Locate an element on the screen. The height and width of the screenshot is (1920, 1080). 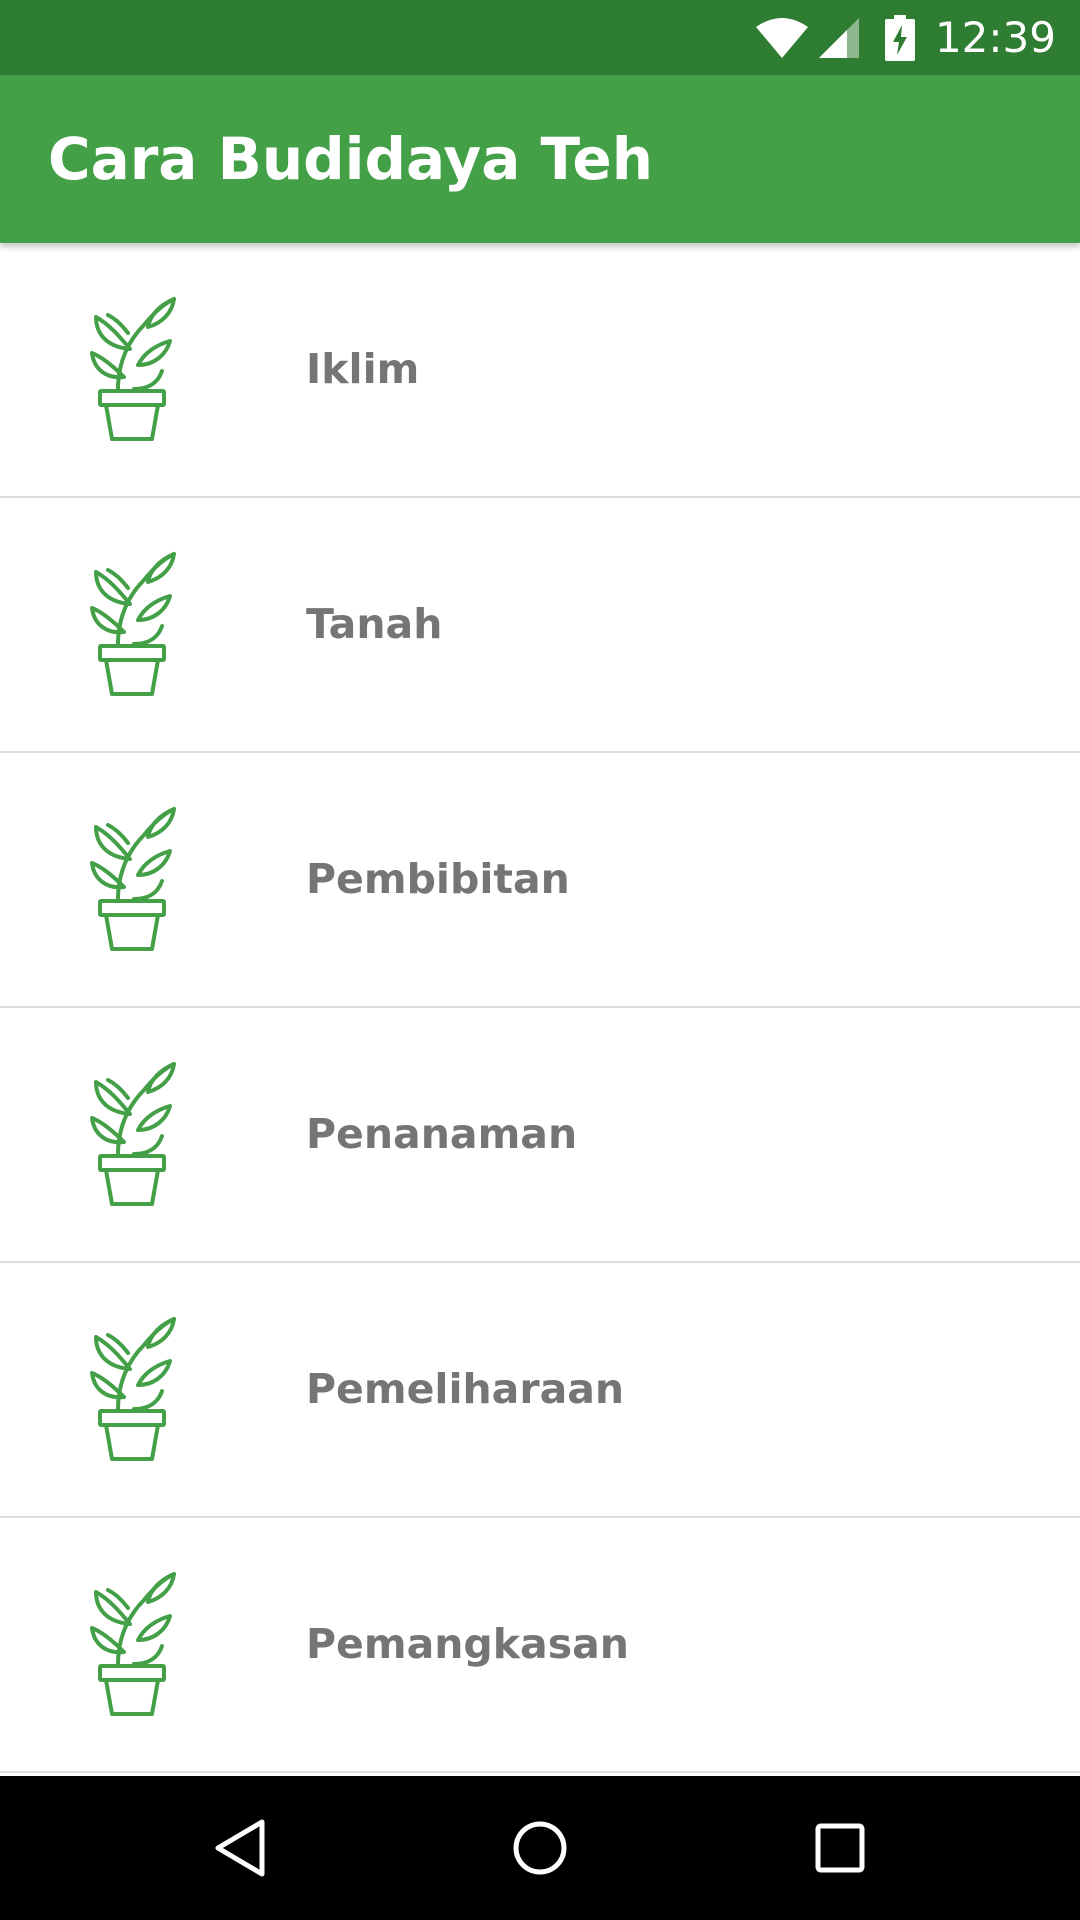
navigation-bar is located at coordinates (540, 1848).